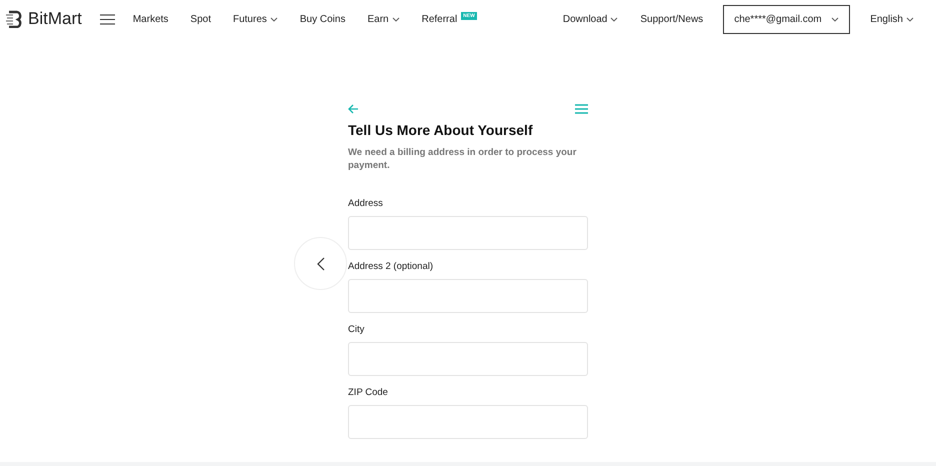  I want to click on field-label: Address, so click(366, 204).